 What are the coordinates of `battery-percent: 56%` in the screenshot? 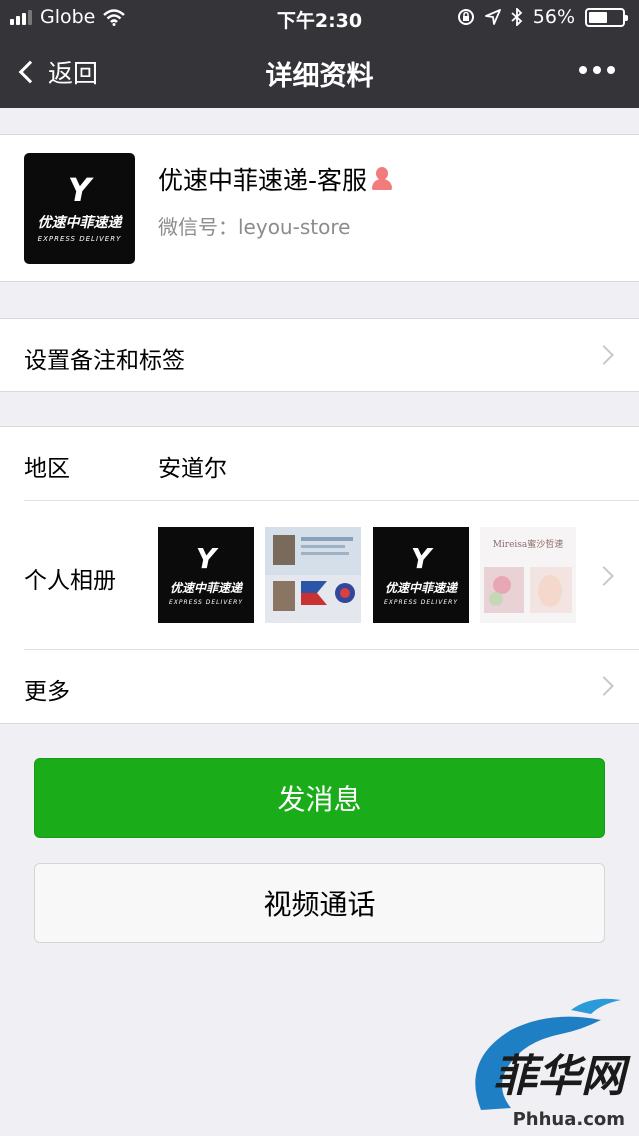 It's located at (553, 17).